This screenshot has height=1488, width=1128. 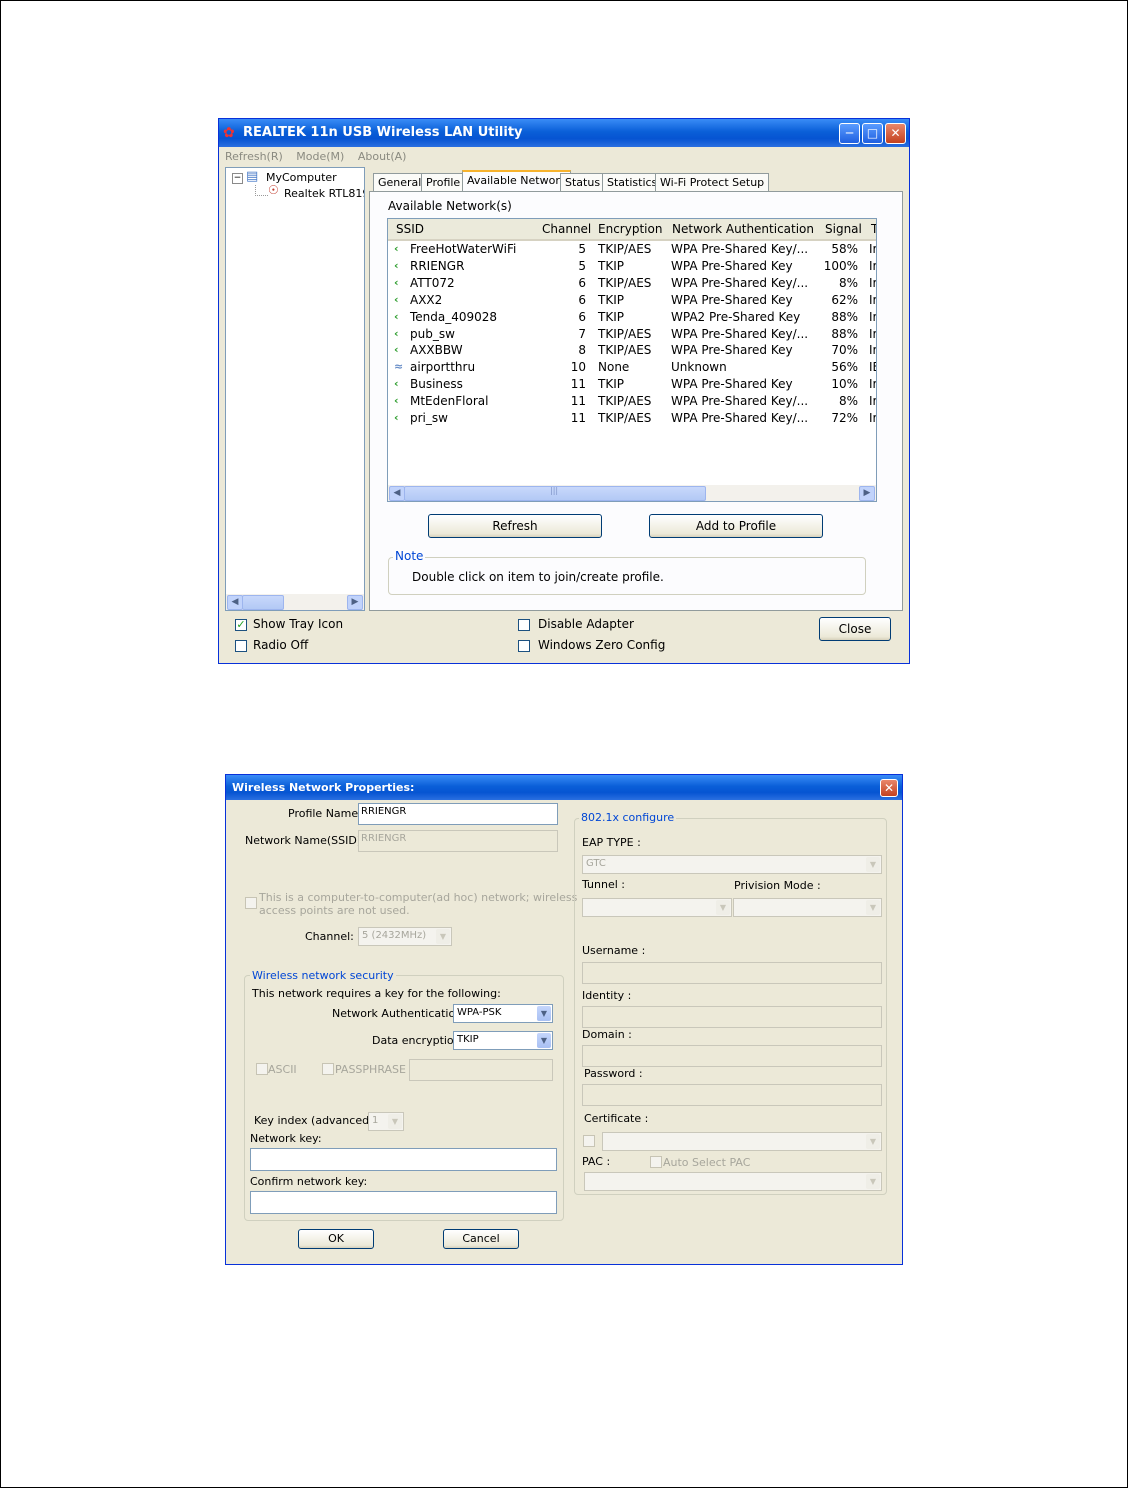 What do you see at coordinates (410, 229) in the screenshot?
I see `col-ssid: SSID` at bounding box center [410, 229].